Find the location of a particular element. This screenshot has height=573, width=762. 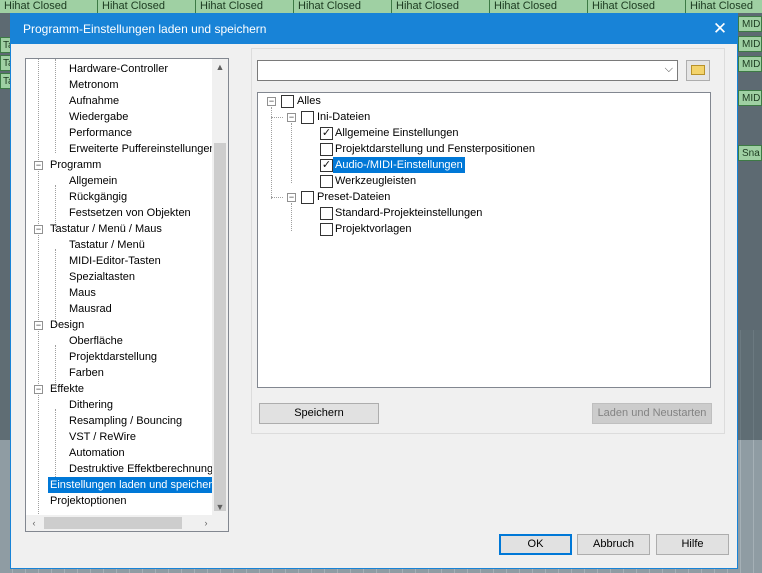

checklist-label-projektvorlagen: Projektvorlagen is located at coordinates (373, 229).